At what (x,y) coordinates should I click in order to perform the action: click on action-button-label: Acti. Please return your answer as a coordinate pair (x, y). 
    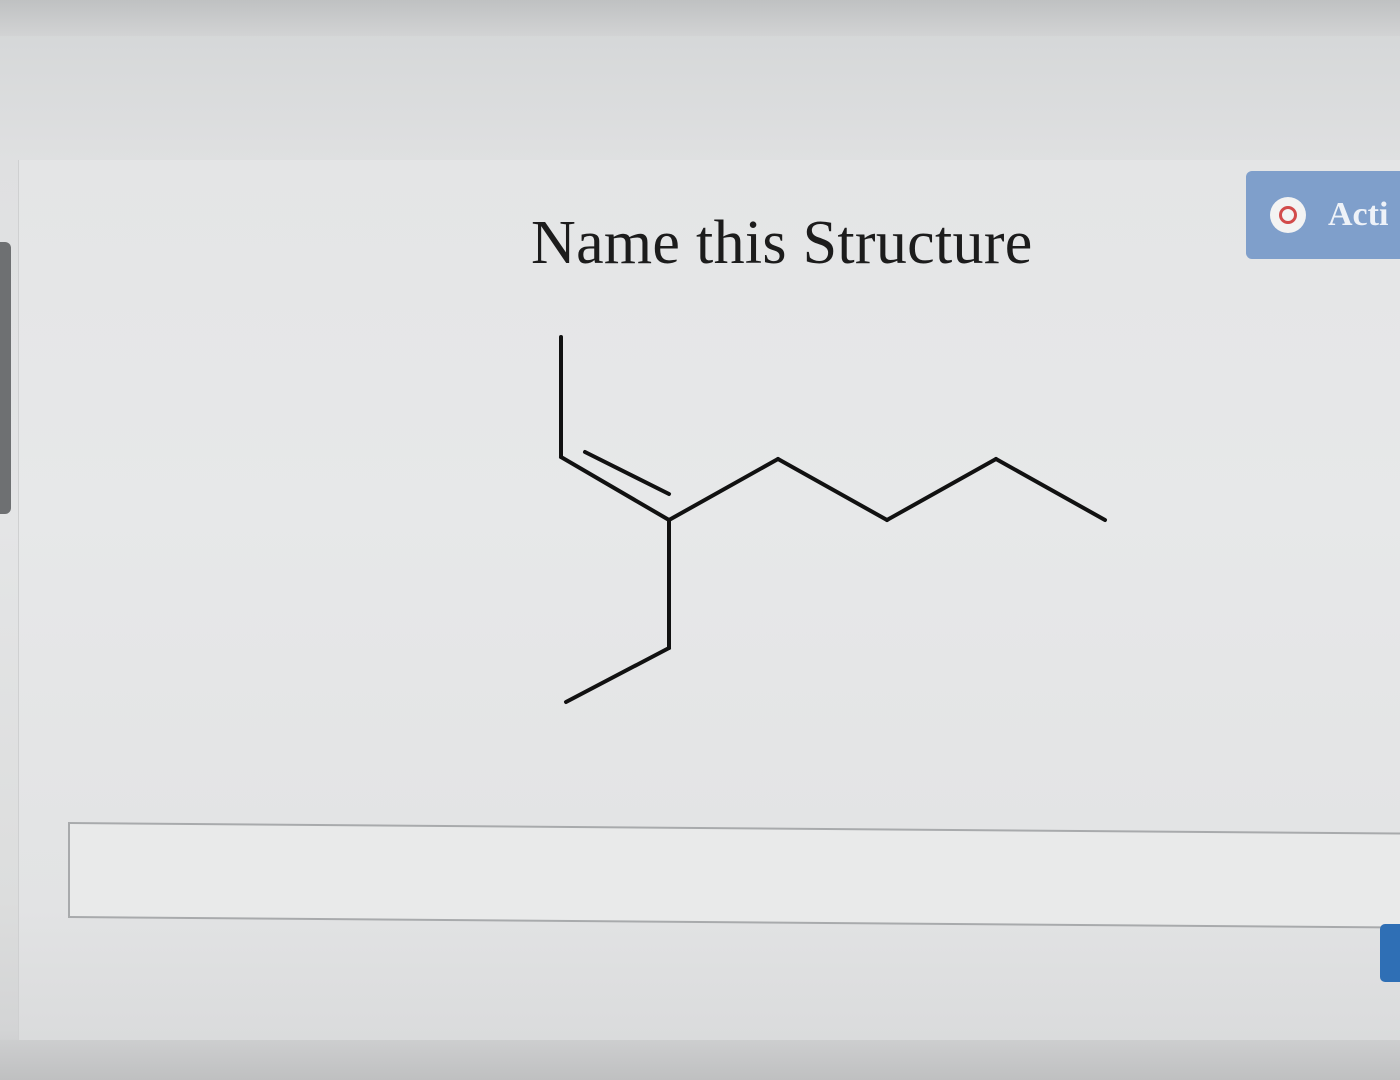
    Looking at the image, I should click on (1358, 214).